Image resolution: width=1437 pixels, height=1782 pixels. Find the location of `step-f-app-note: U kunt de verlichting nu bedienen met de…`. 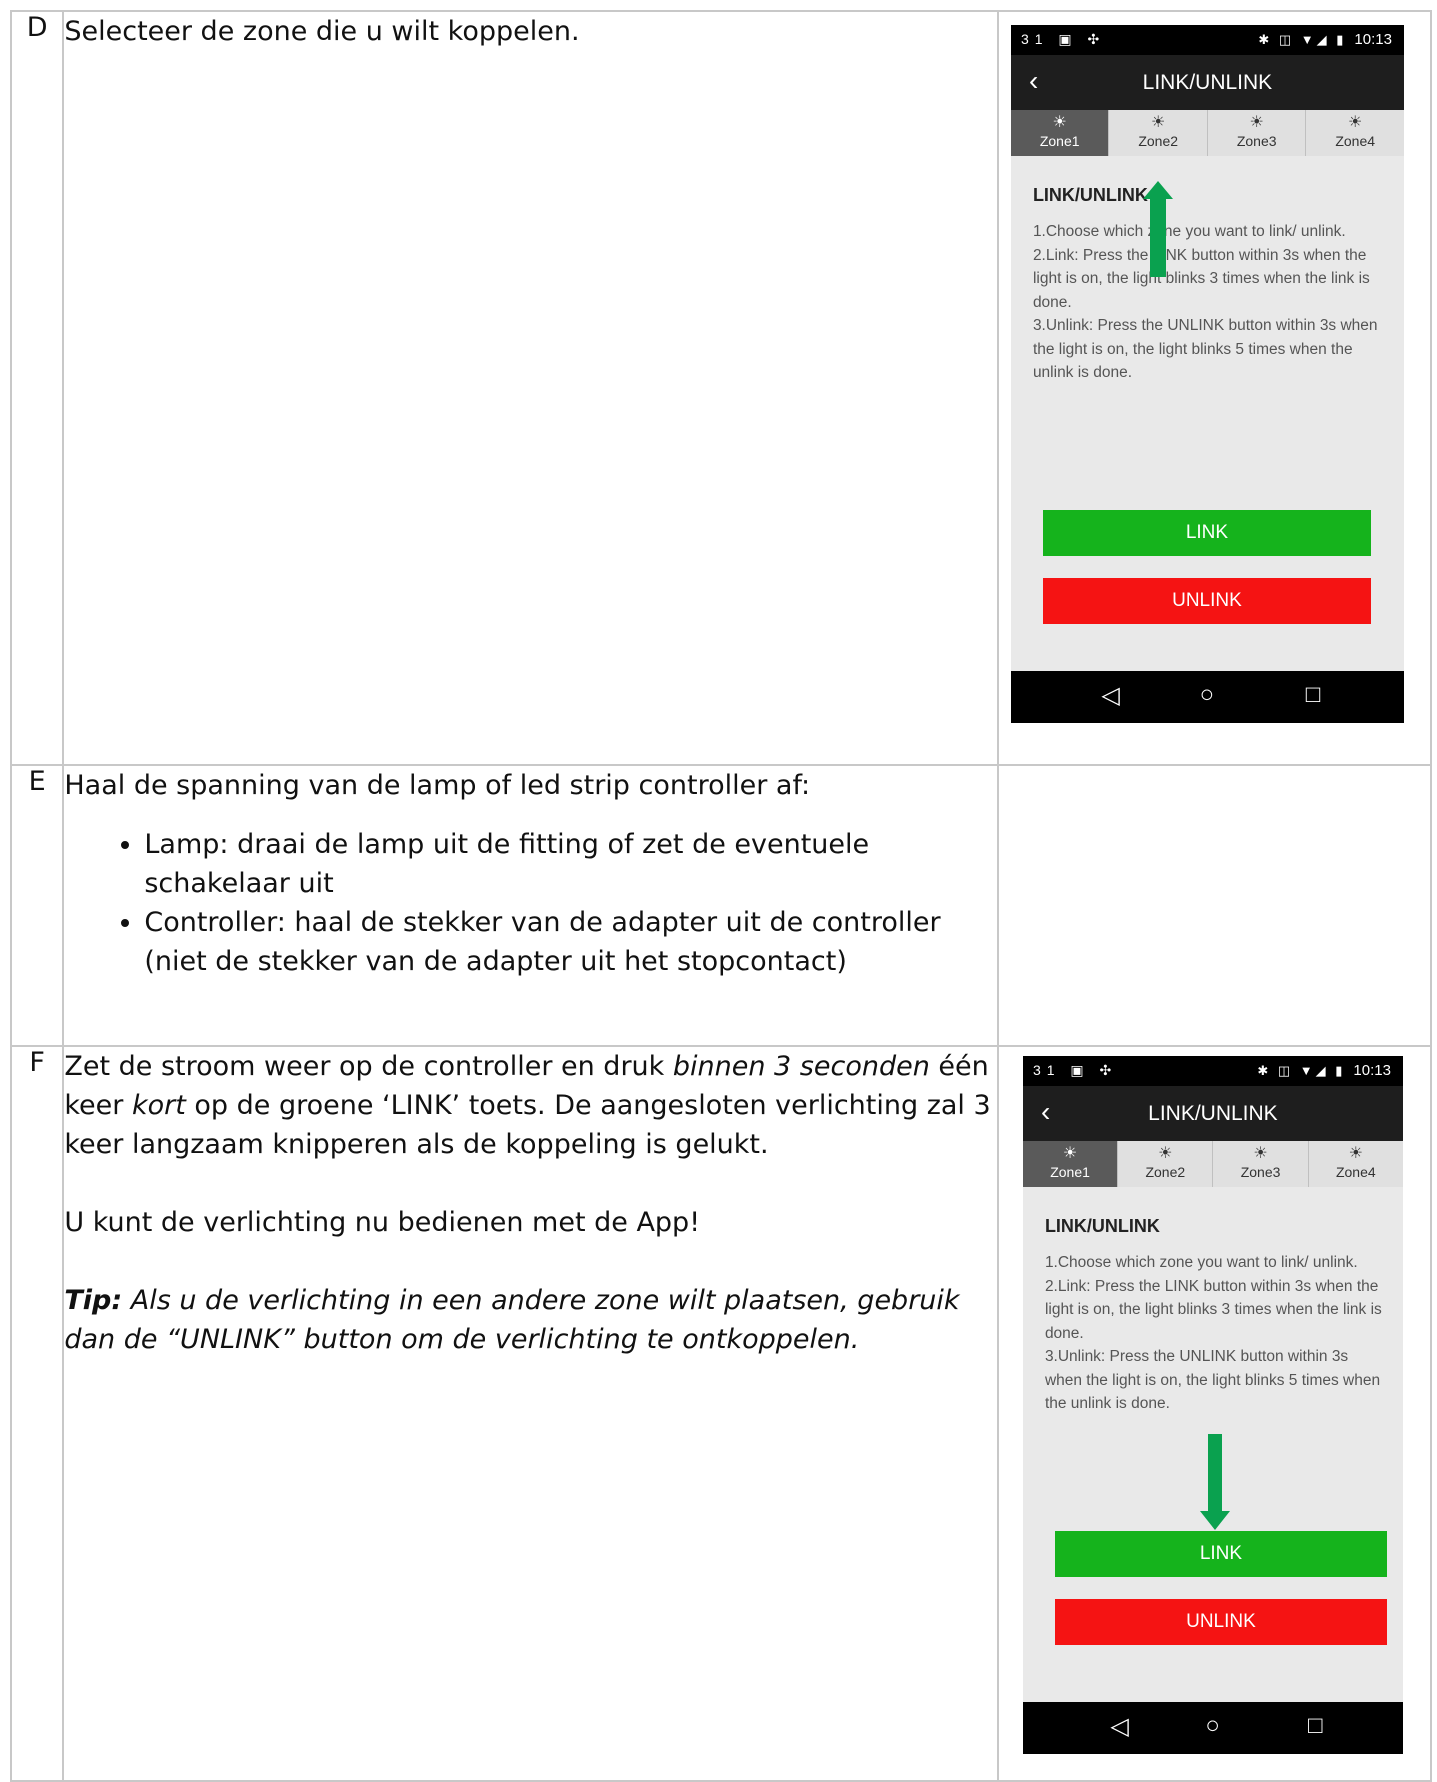

step-f-app-note: U kunt de verlichting nu bedienen met de… is located at coordinates (382, 1222).